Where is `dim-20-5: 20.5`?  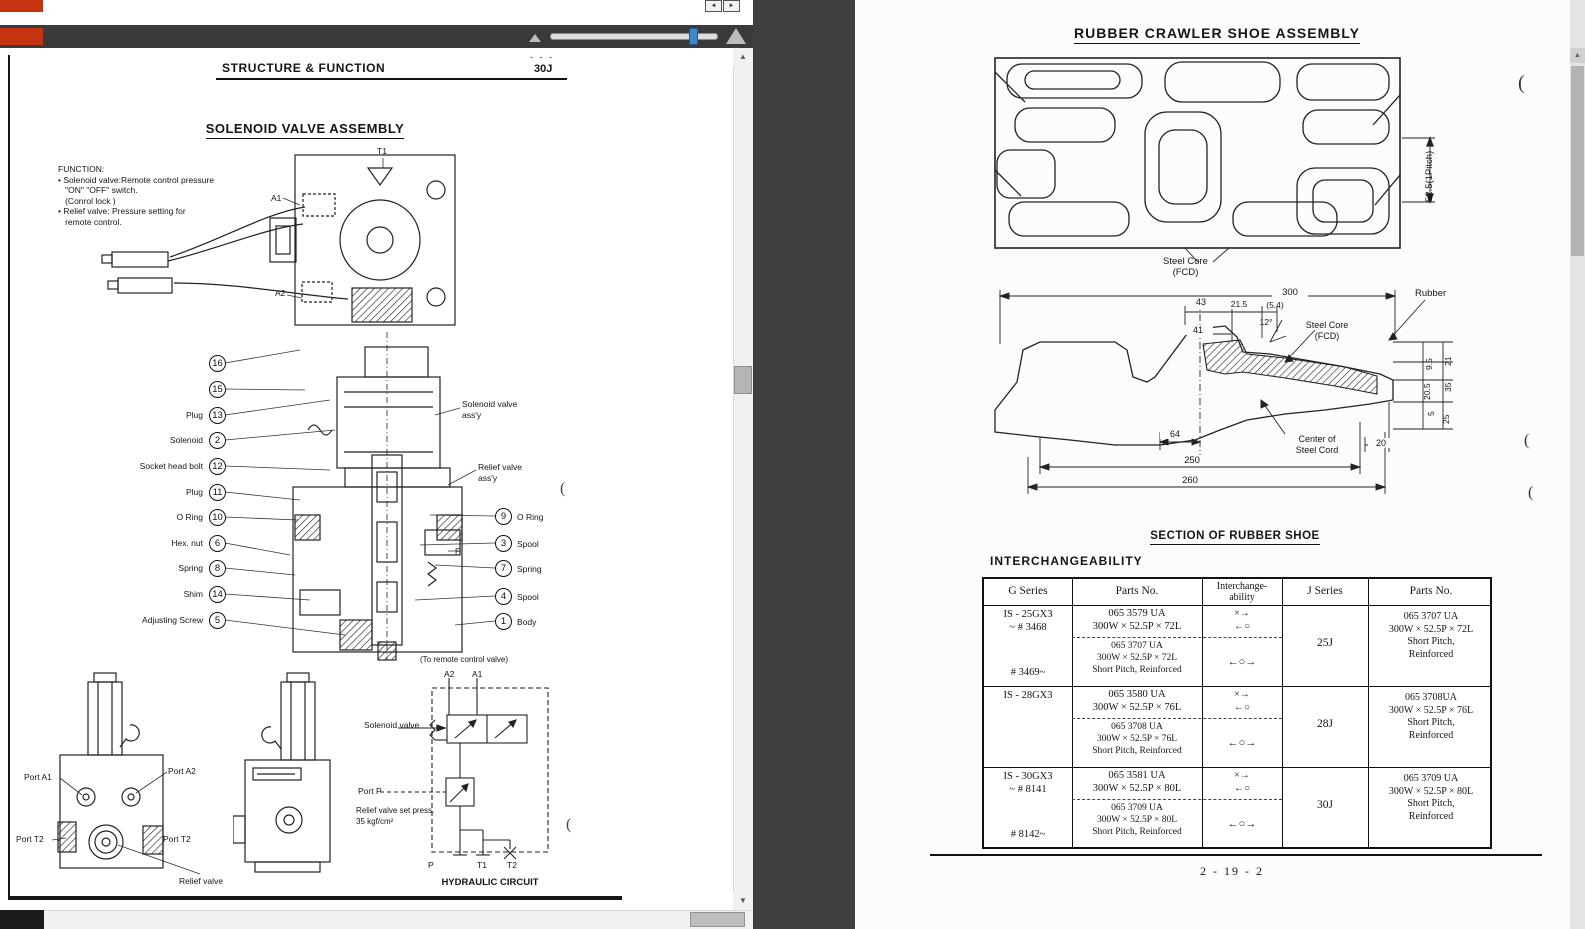 dim-20-5: 20.5 is located at coordinates (1427, 391).